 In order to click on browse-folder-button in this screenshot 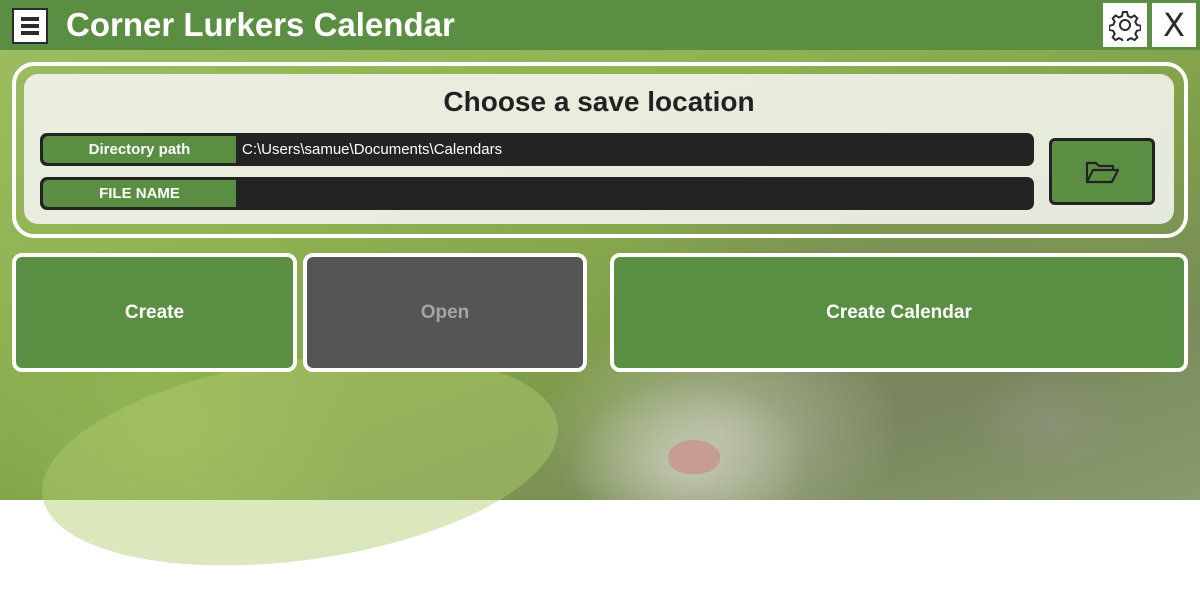, I will do `click(1102, 171)`.